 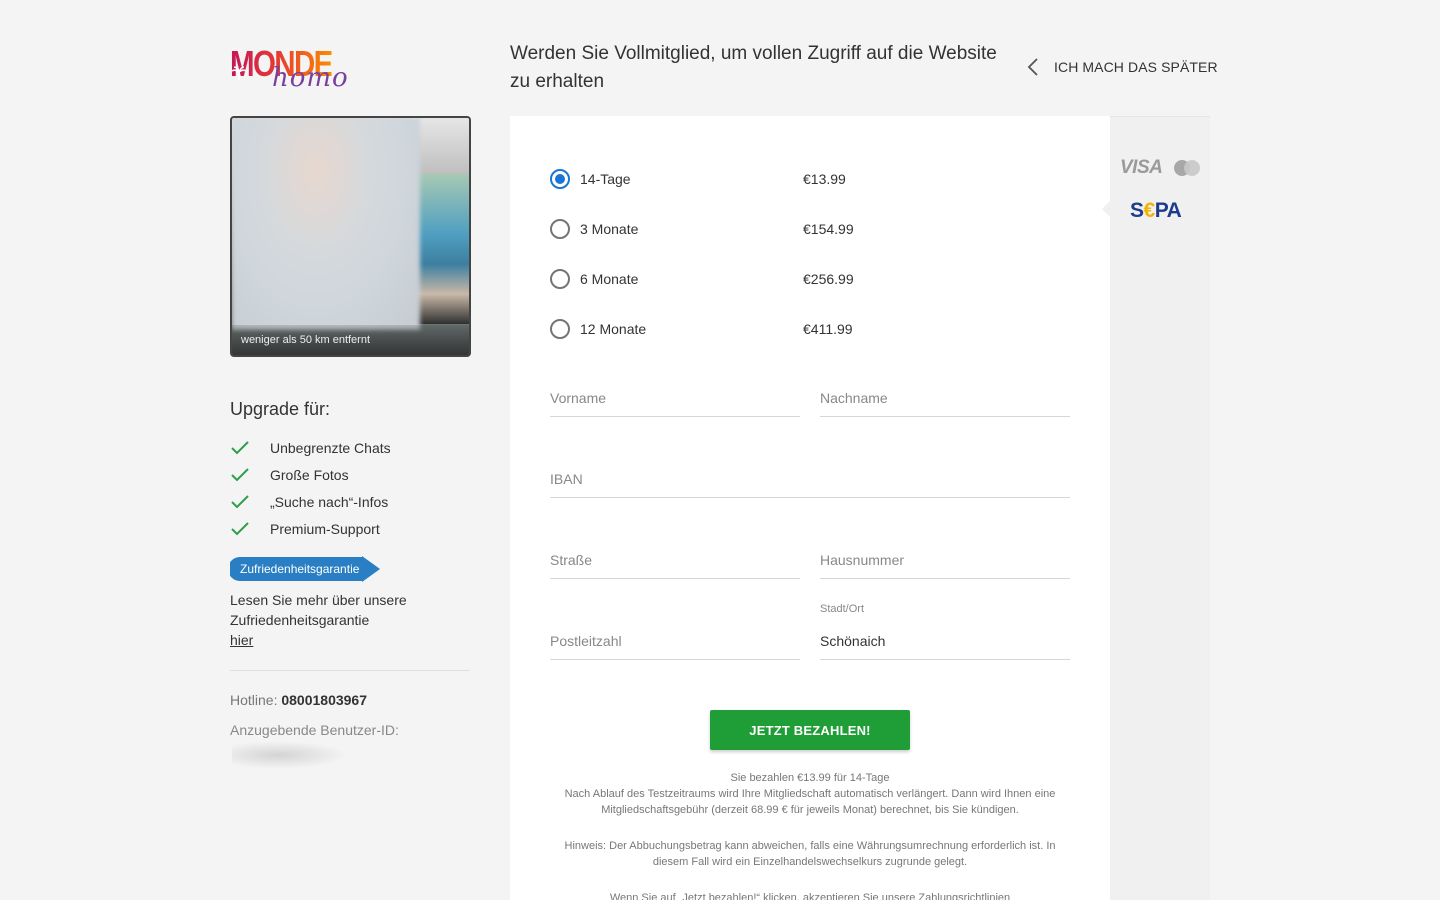 I want to click on feature-label: Große Fotos, so click(x=309, y=474).